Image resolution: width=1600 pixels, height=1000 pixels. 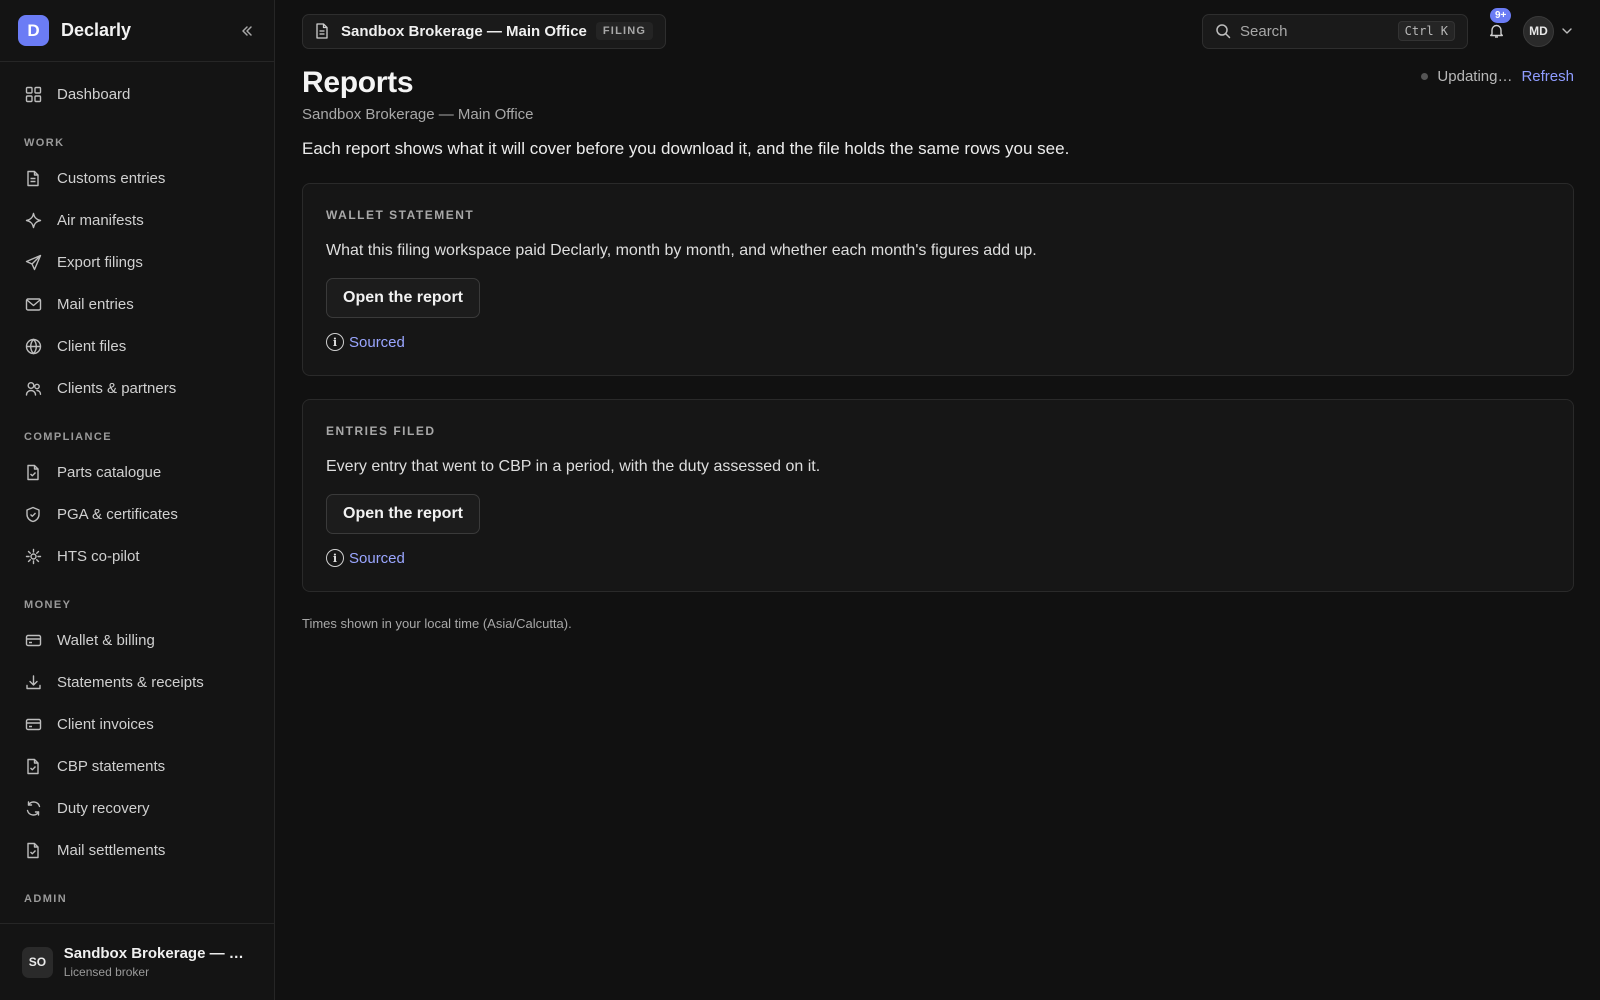 I want to click on mail-icon, so click(x=33, y=304).